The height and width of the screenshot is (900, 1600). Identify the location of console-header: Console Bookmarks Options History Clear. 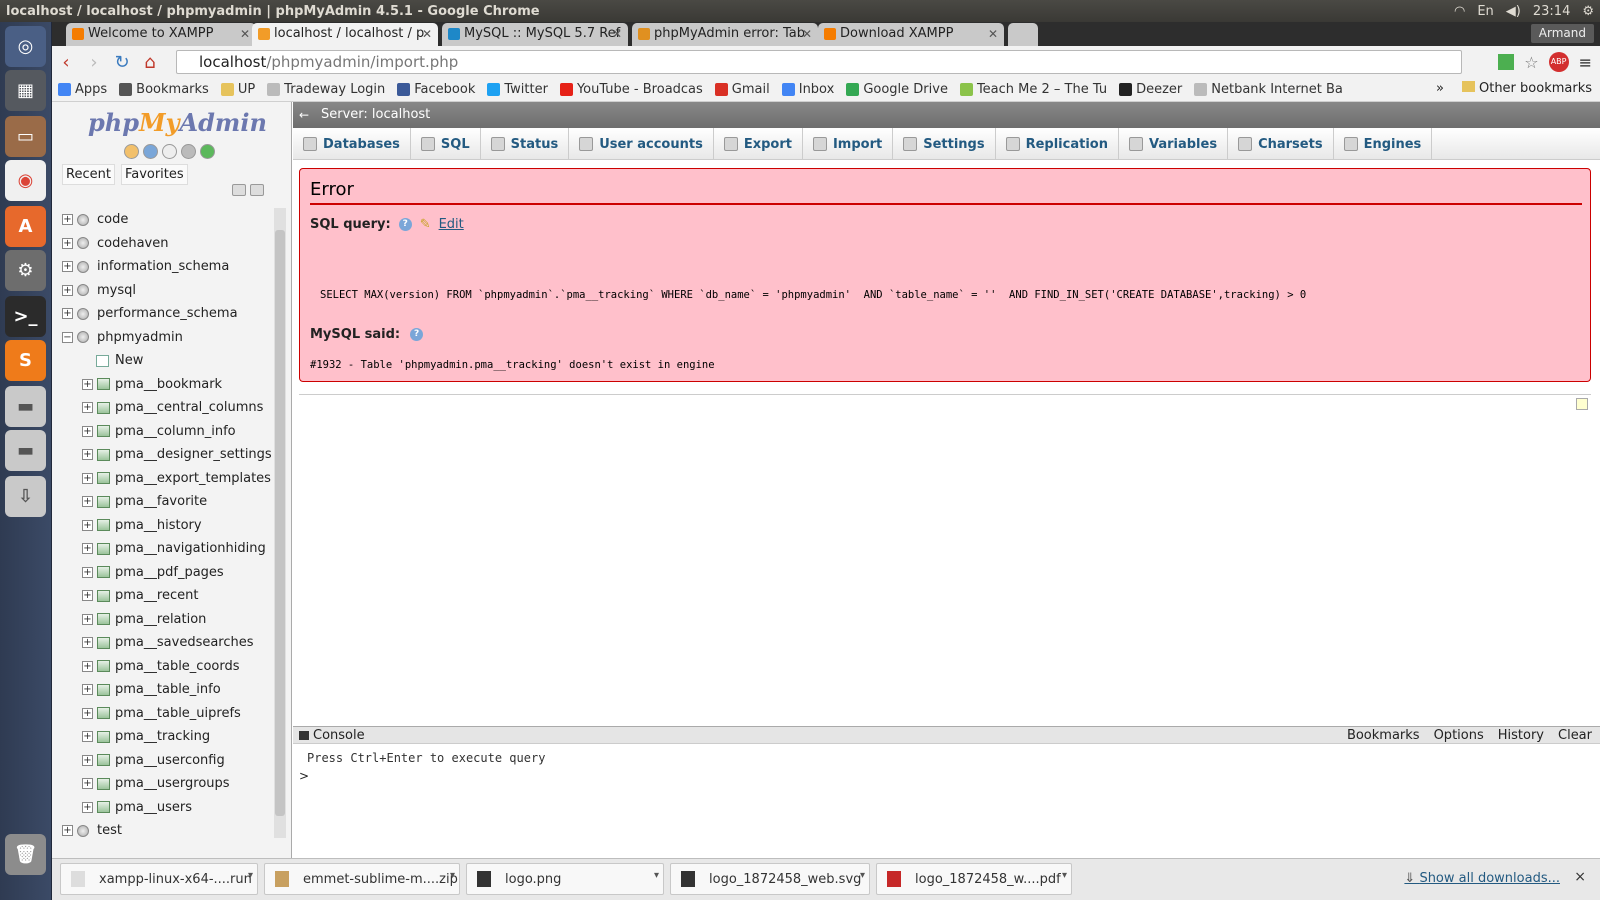
(946, 735).